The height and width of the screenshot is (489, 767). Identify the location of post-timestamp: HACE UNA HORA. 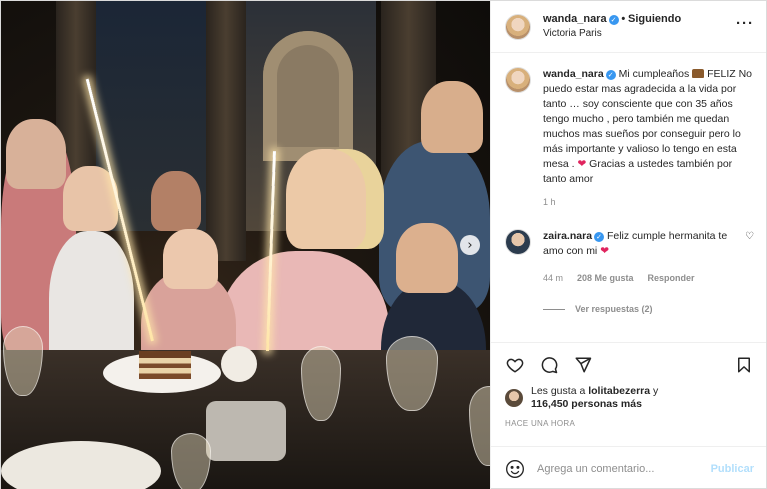
(629, 423).